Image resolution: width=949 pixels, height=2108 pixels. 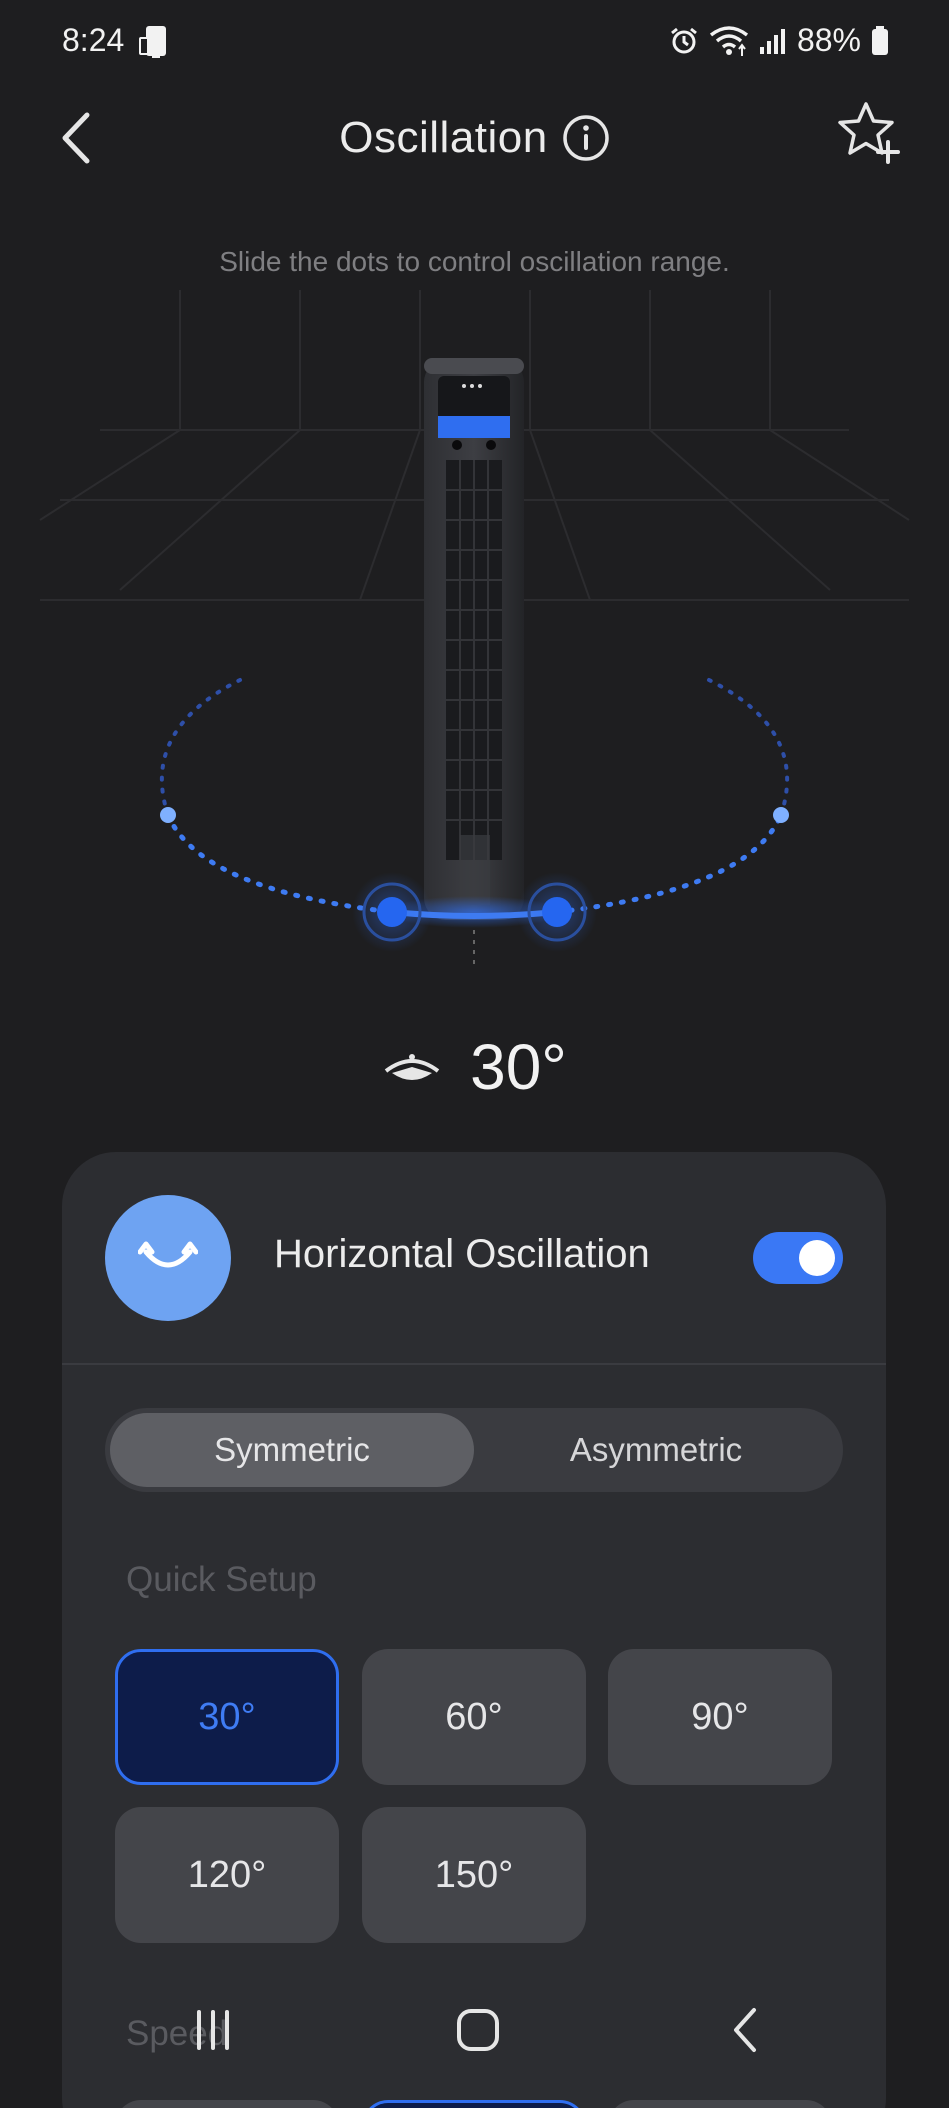 I want to click on recent-apps-icon, so click(x=213, y=2030).